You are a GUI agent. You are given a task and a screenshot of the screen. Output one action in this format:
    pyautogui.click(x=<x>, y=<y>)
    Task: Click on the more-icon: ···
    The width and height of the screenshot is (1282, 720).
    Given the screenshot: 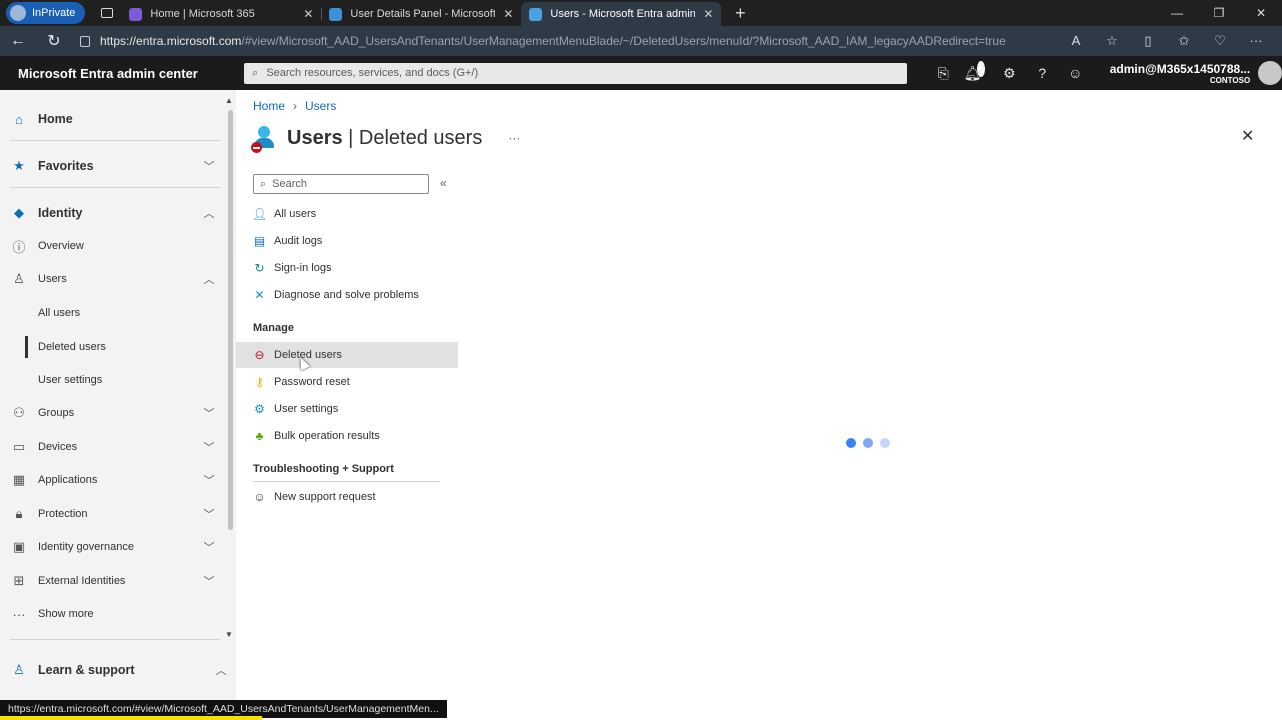 What is the action you would take?
    pyautogui.click(x=1256, y=41)
    